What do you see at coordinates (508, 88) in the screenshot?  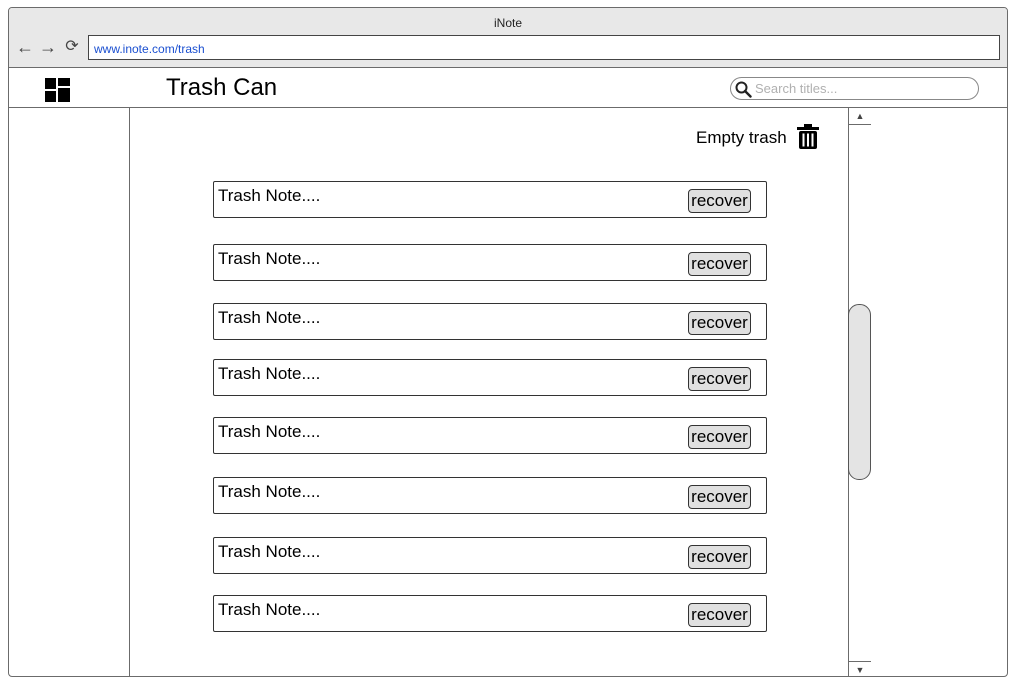 I see `app-header: Trash Can` at bounding box center [508, 88].